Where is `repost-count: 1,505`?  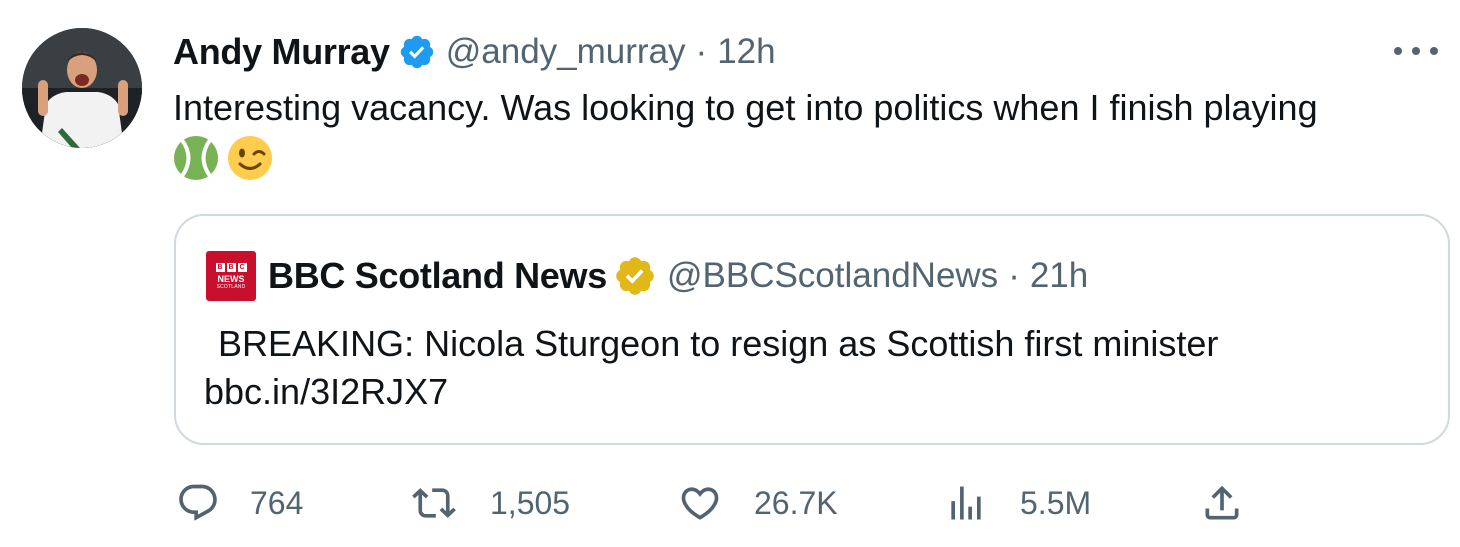
repost-count: 1,505 is located at coordinates (530, 502).